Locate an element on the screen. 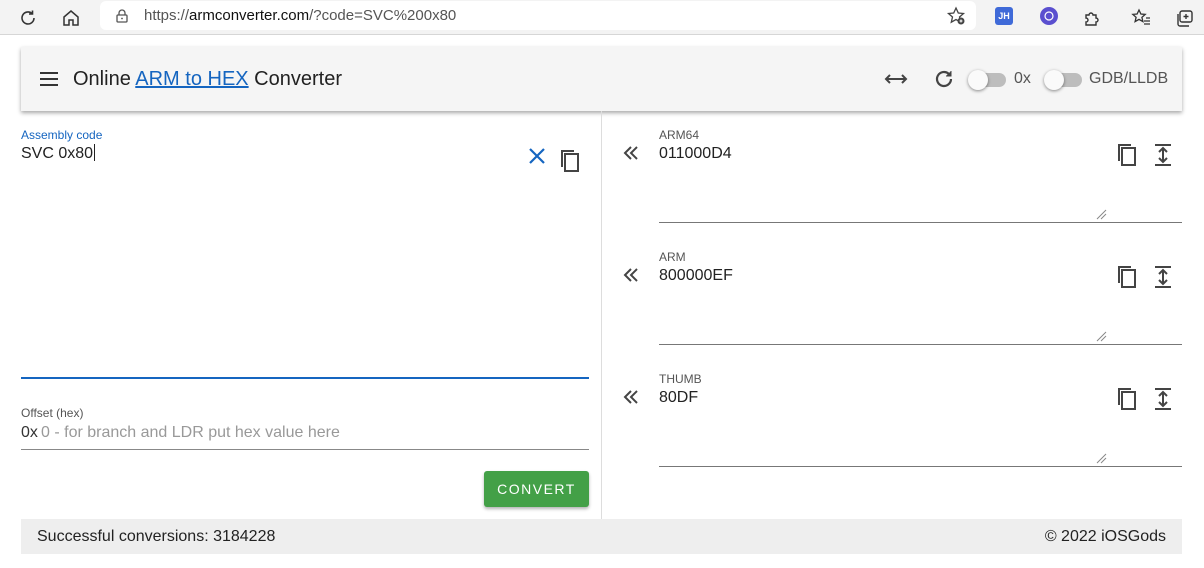 The image size is (1204, 568). favorites-icon is located at coordinates (1141, 18).